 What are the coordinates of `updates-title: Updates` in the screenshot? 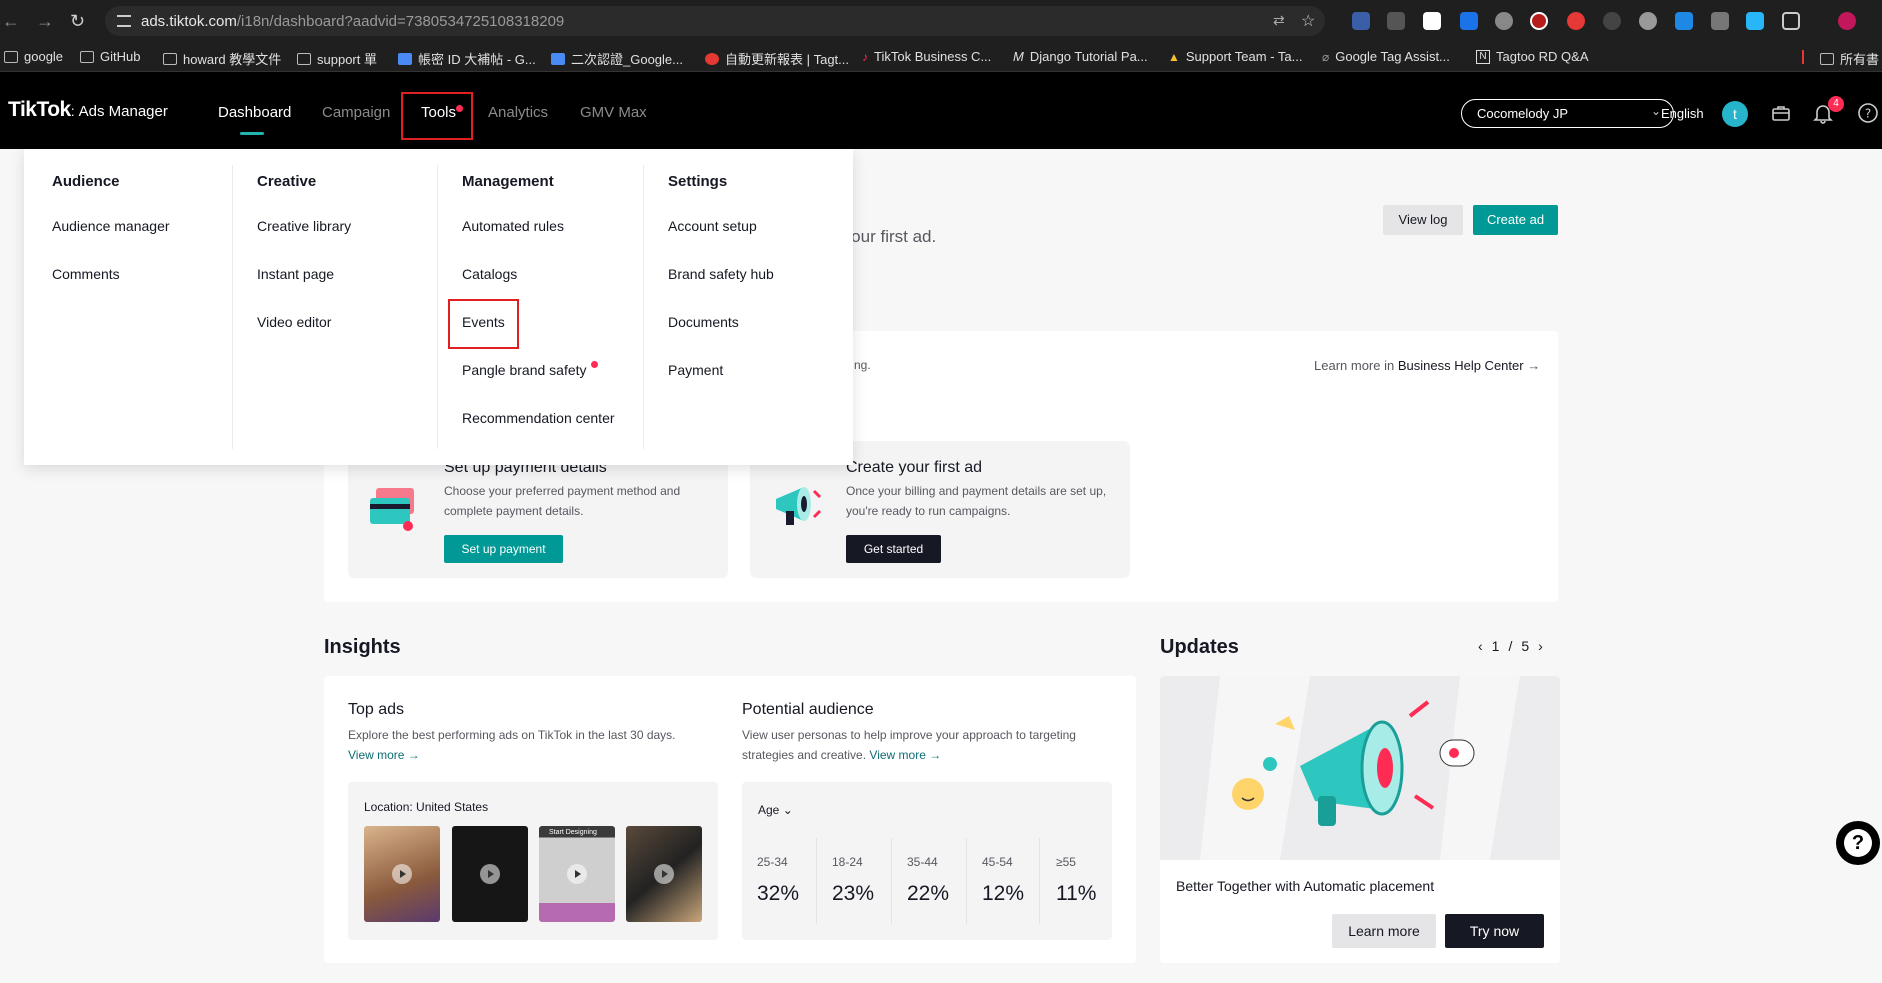 It's located at (1199, 647).